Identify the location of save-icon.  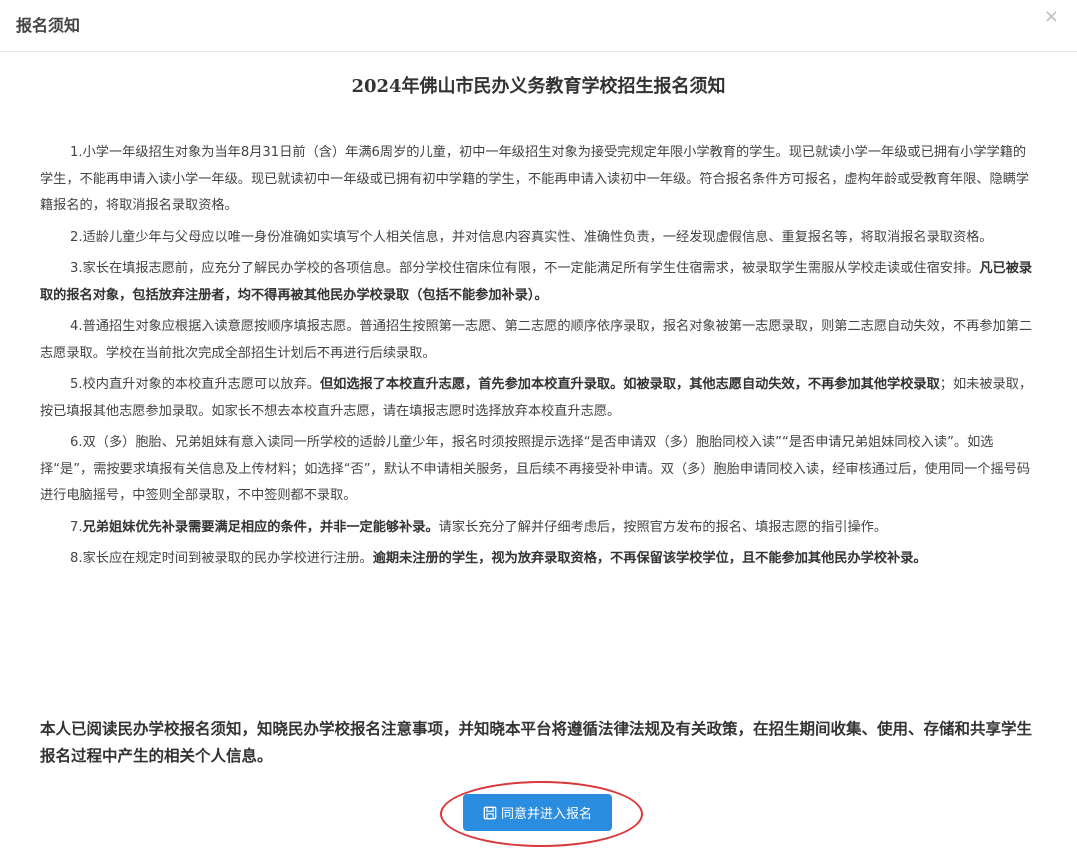
(490, 812).